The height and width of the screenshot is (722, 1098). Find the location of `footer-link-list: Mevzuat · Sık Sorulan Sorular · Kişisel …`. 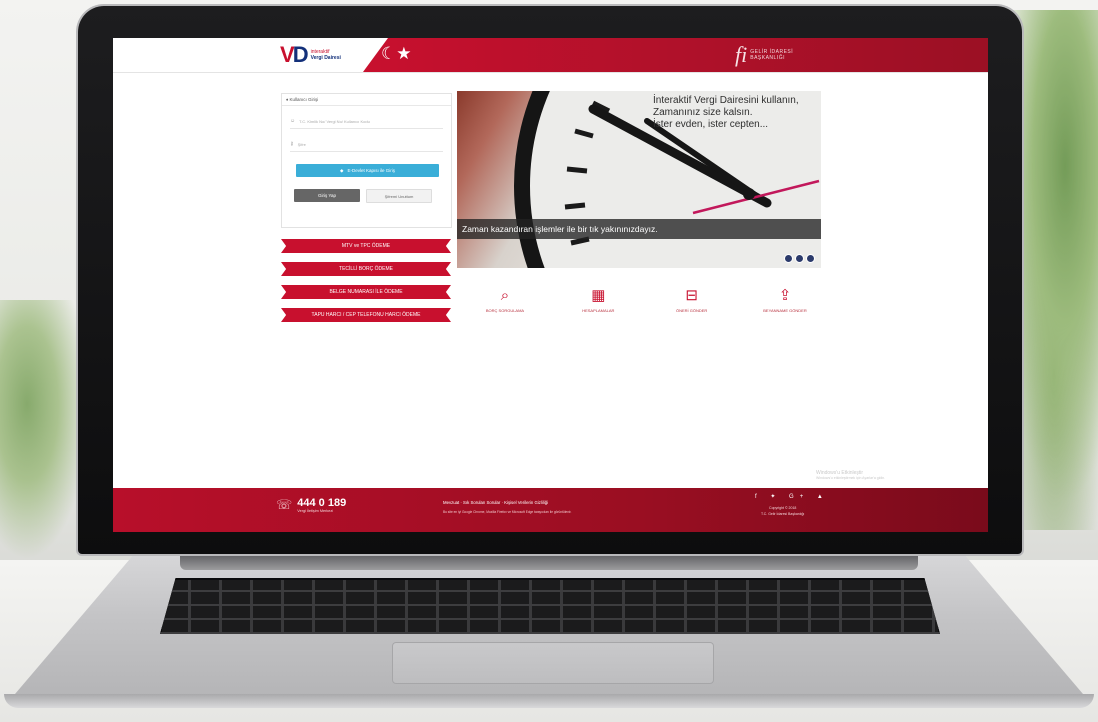

footer-link-list: Mevzuat · Sık Sorulan Sorular · Kişisel … is located at coordinates (495, 502).